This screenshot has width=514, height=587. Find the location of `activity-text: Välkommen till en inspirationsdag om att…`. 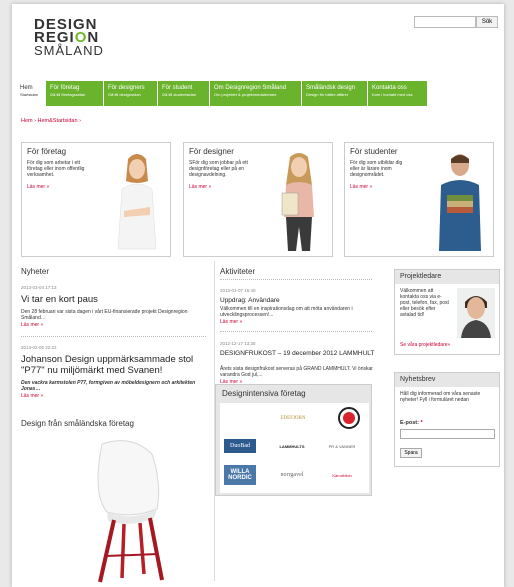

activity-text: Välkommen till en inspirationsdag om att… is located at coordinates (286, 312).